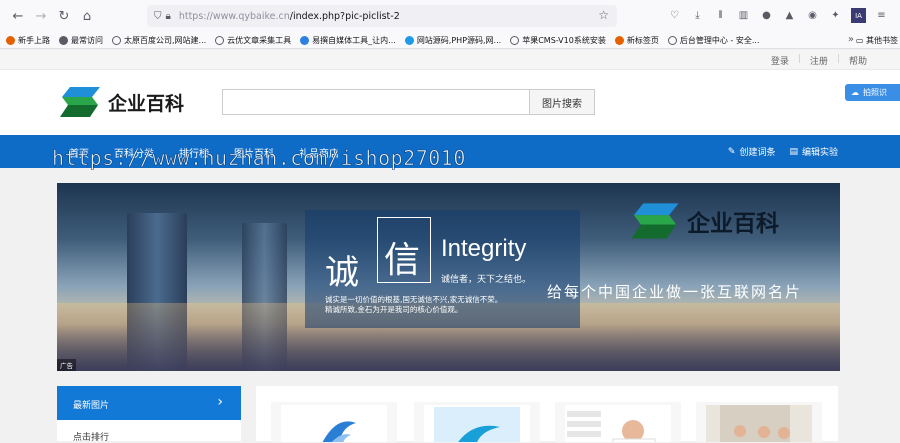 This screenshot has width=900, height=443. I want to click on banner-char-xin: 信, so click(402, 260).